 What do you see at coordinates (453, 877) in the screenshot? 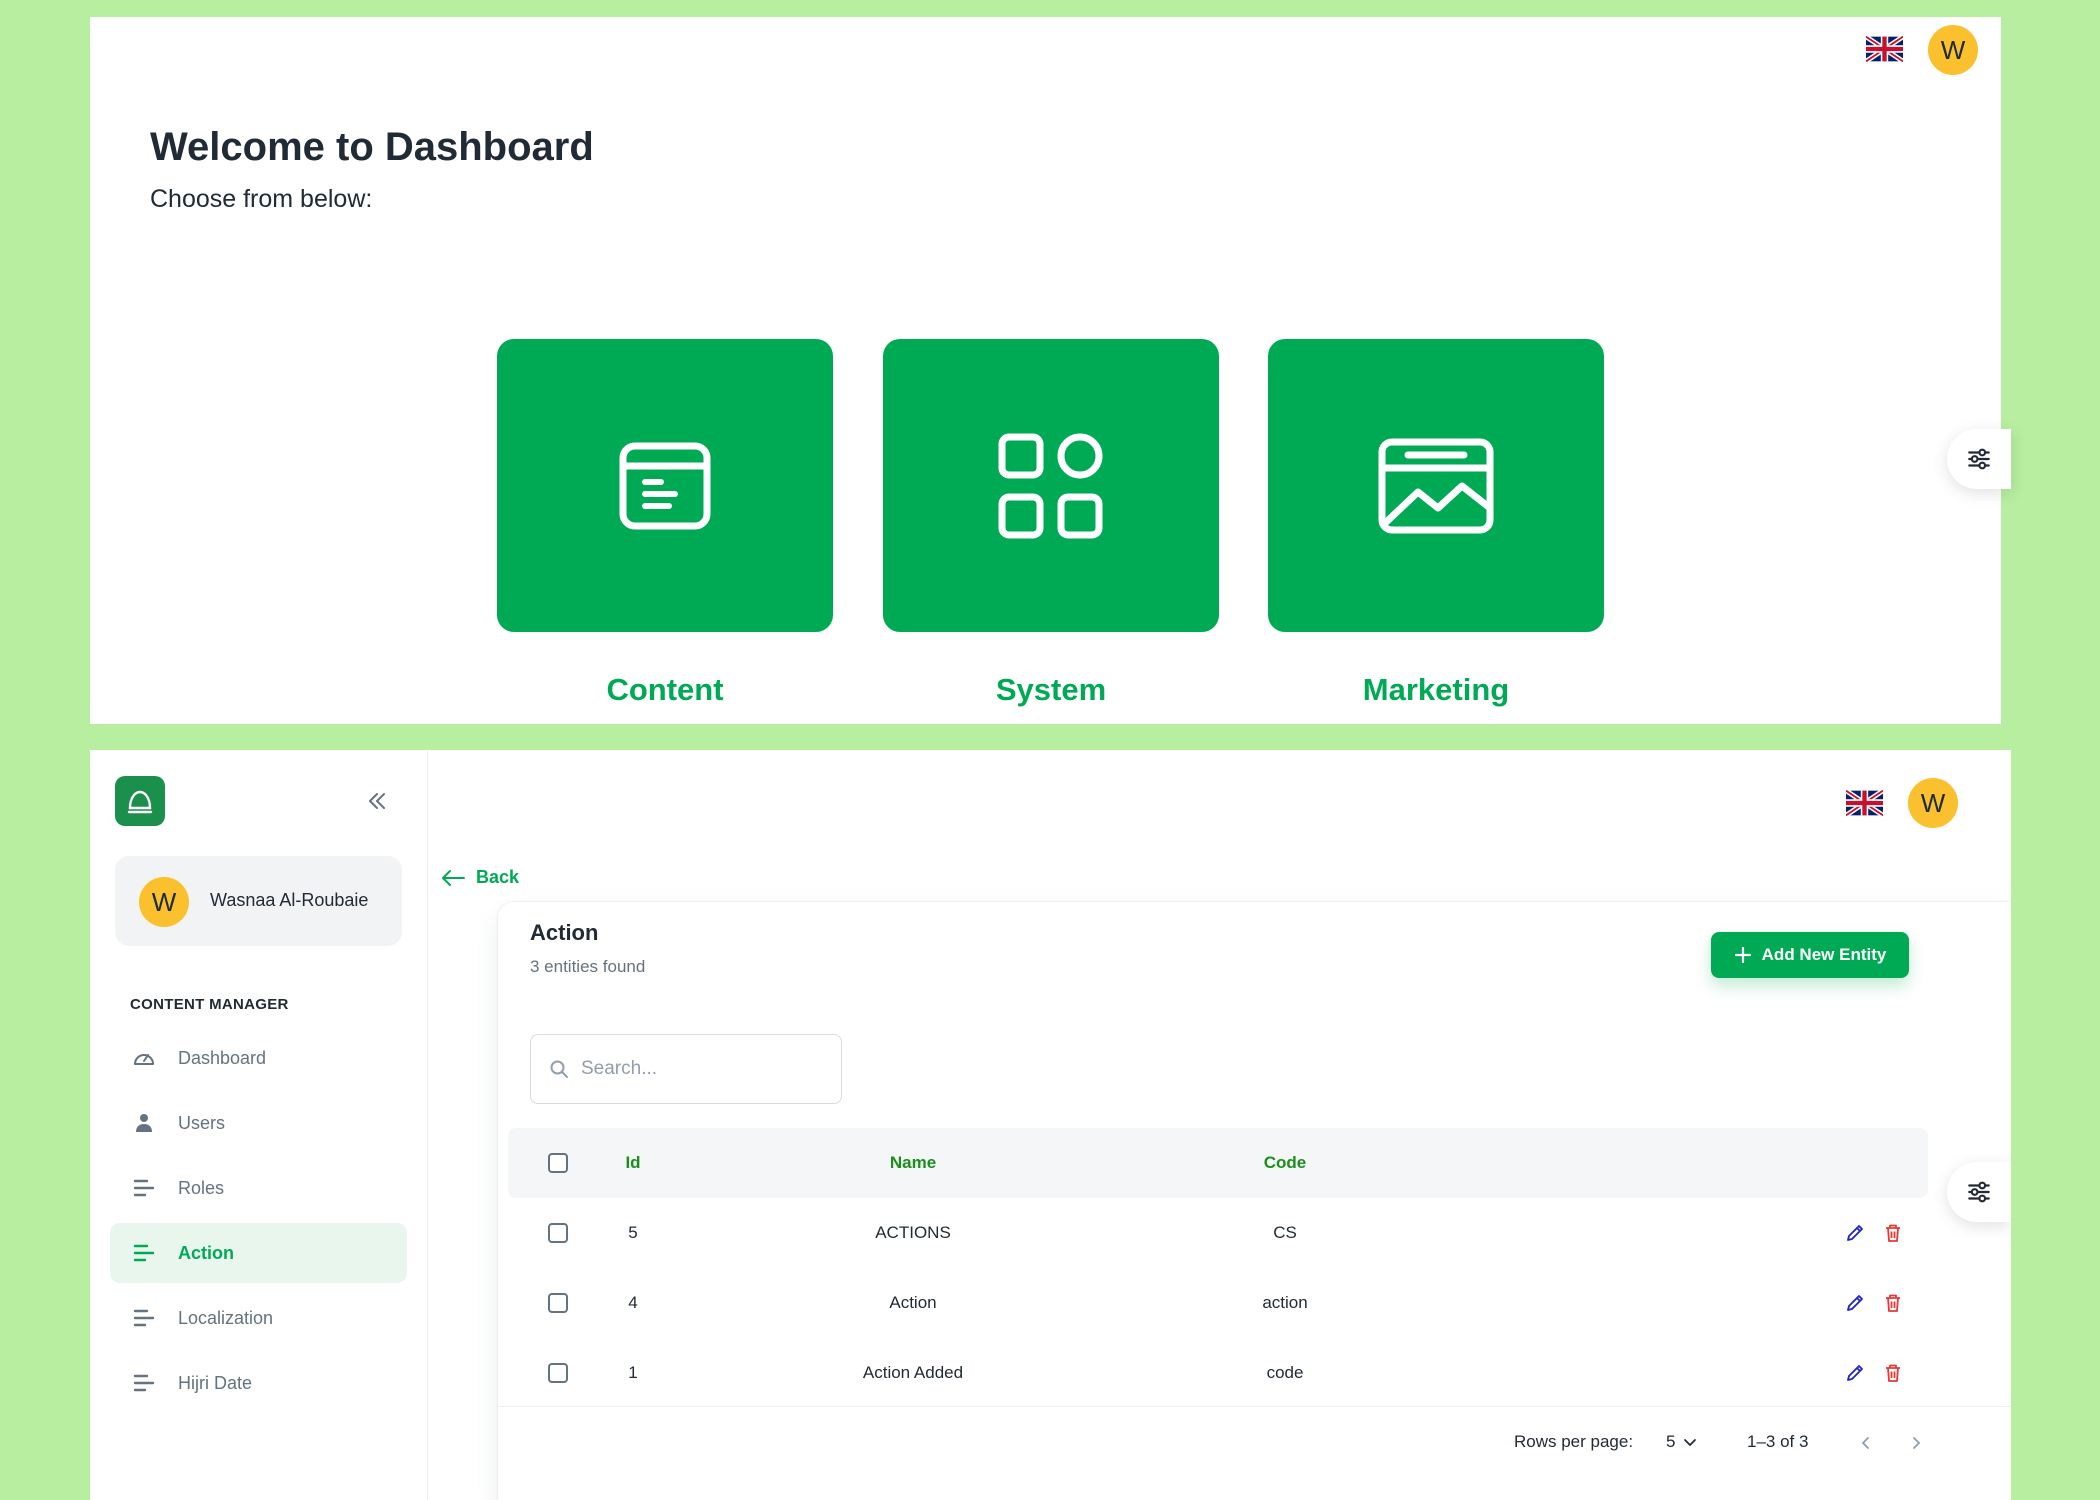
I see `arrow-left-icon` at bounding box center [453, 877].